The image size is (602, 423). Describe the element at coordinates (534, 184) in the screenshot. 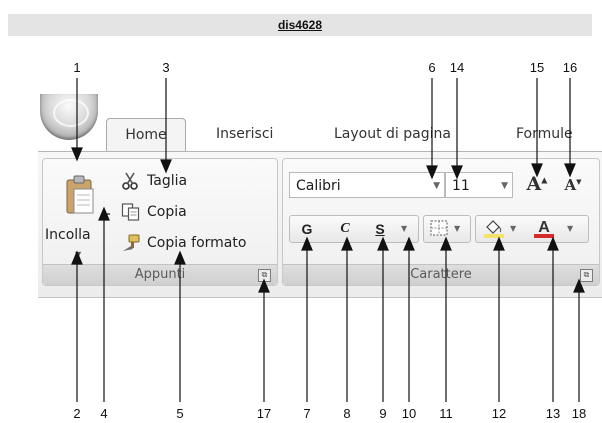

I see `grow-font-icon: A` at that location.